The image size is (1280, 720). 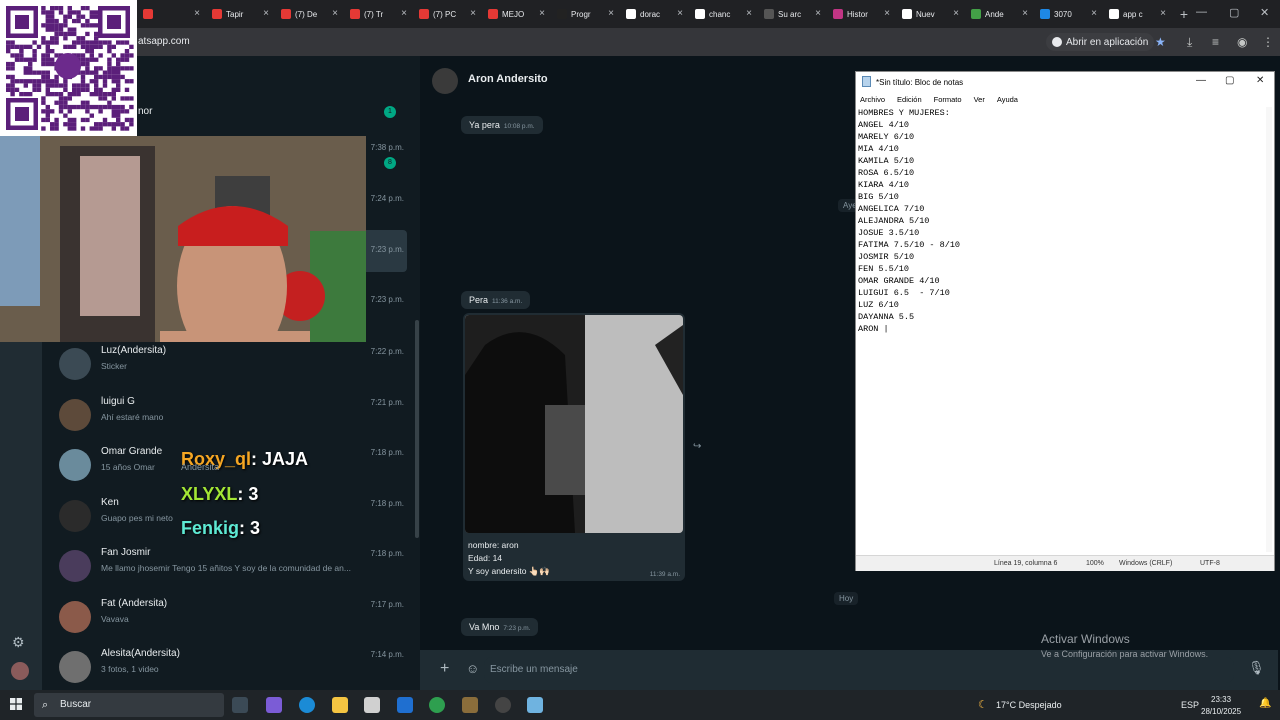 What do you see at coordinates (1095, 563) in the screenshot?
I see `status-zoom: 100%` at bounding box center [1095, 563].